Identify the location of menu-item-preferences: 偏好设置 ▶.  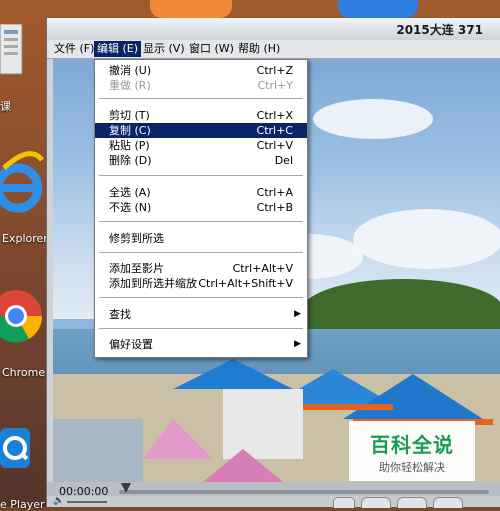
(201, 344).